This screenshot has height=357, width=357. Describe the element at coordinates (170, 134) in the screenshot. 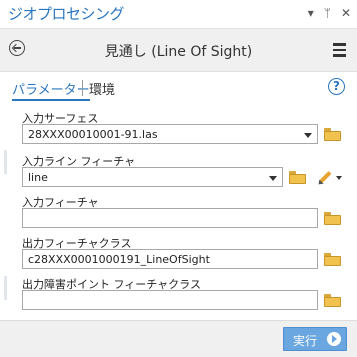

I see `input-surface-select: 28XXX00010001-91.las` at that location.